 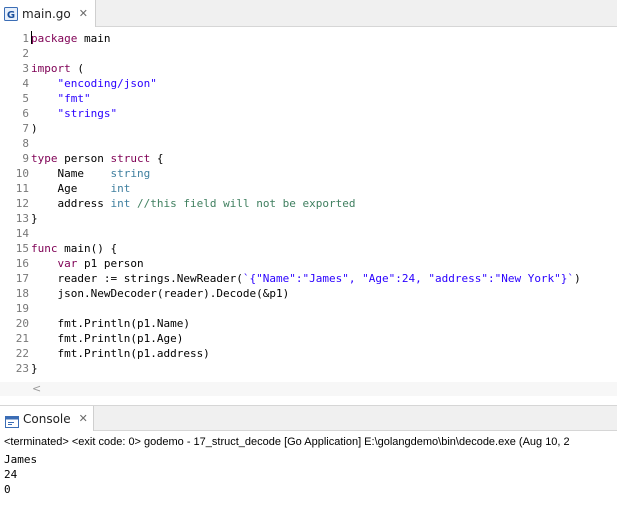 I want to click on line-number: 18, so click(x=22, y=293).